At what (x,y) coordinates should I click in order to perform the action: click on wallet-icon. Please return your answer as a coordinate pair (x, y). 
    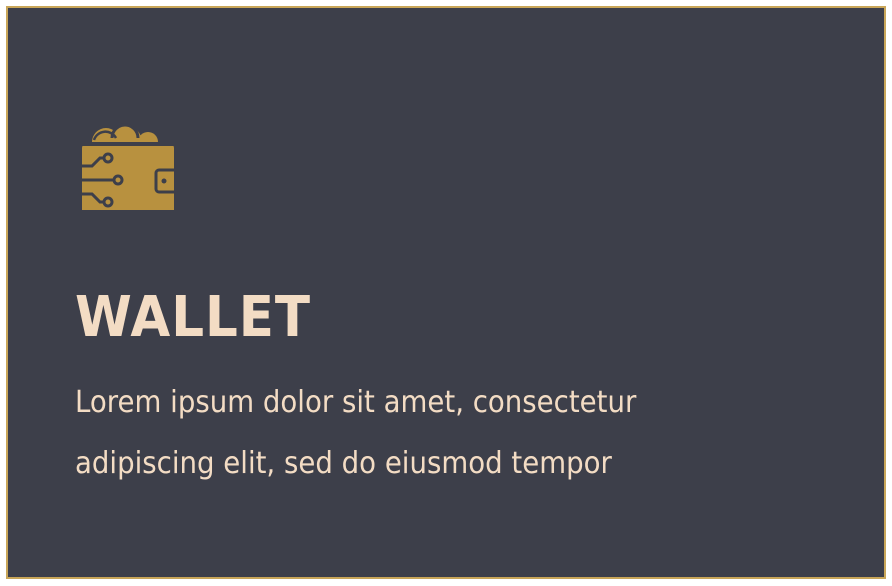
    Looking at the image, I should click on (128, 166).